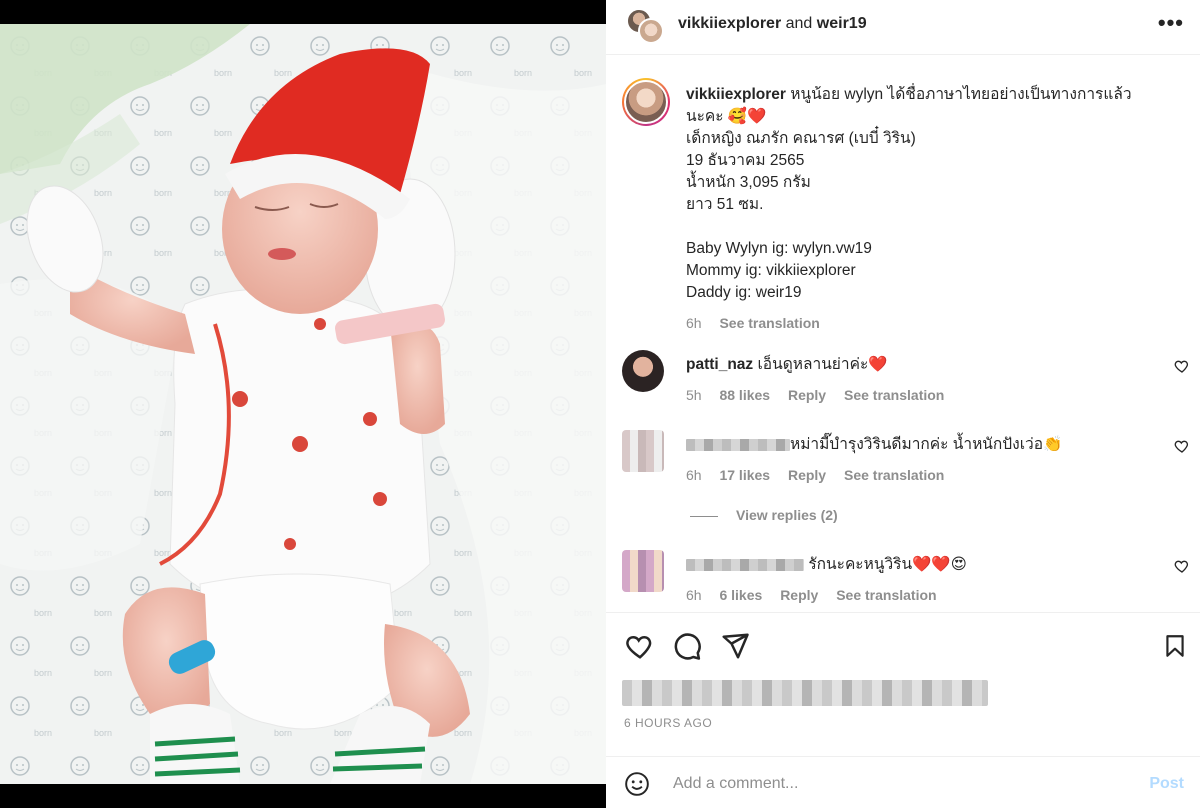 Image resolution: width=1200 pixels, height=808 pixels. I want to click on comment-likes-link: 6 likes, so click(740, 595).